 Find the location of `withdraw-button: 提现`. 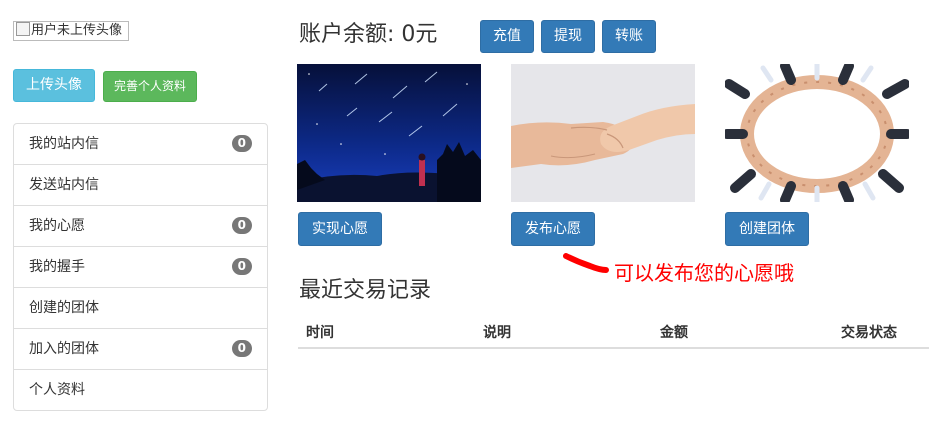

withdraw-button: 提现 is located at coordinates (568, 36).